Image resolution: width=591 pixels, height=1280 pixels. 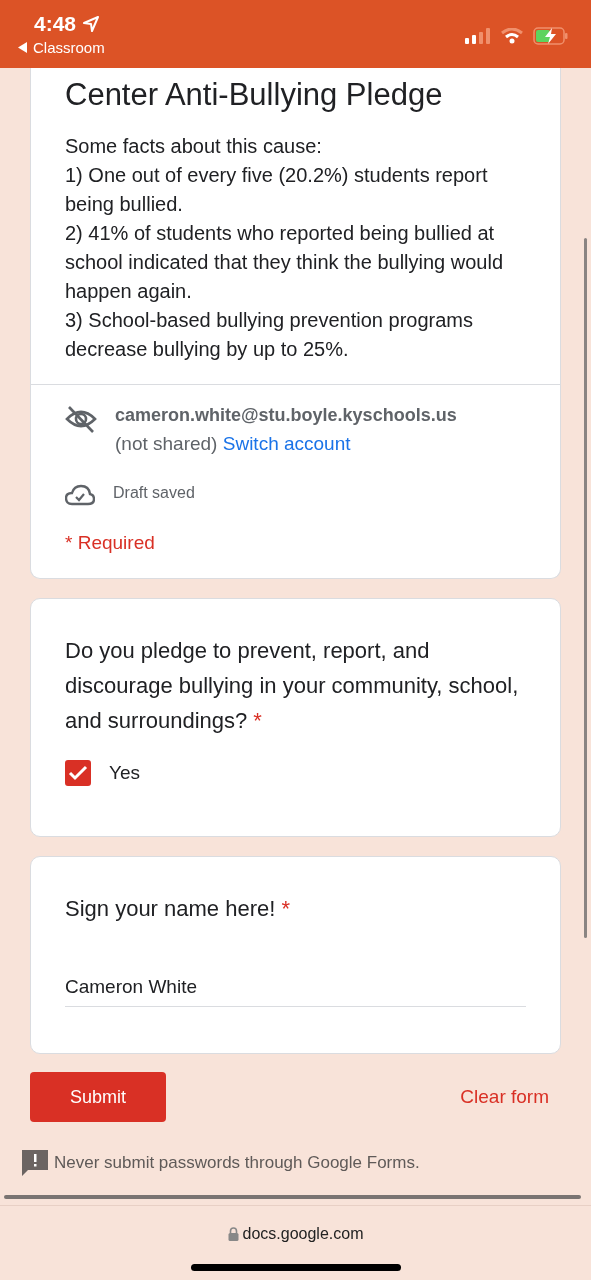 I want to click on feedback-icon, so click(x=35, y=1163).